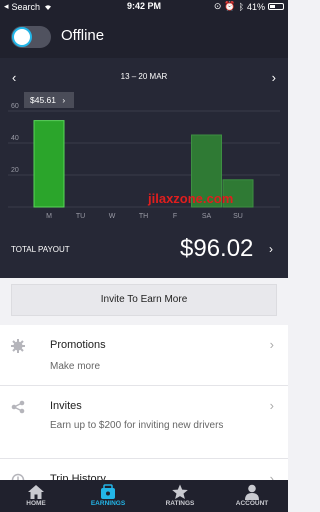 This screenshot has width=320, height=512. I want to click on y-tick-label: 60, so click(15, 106).